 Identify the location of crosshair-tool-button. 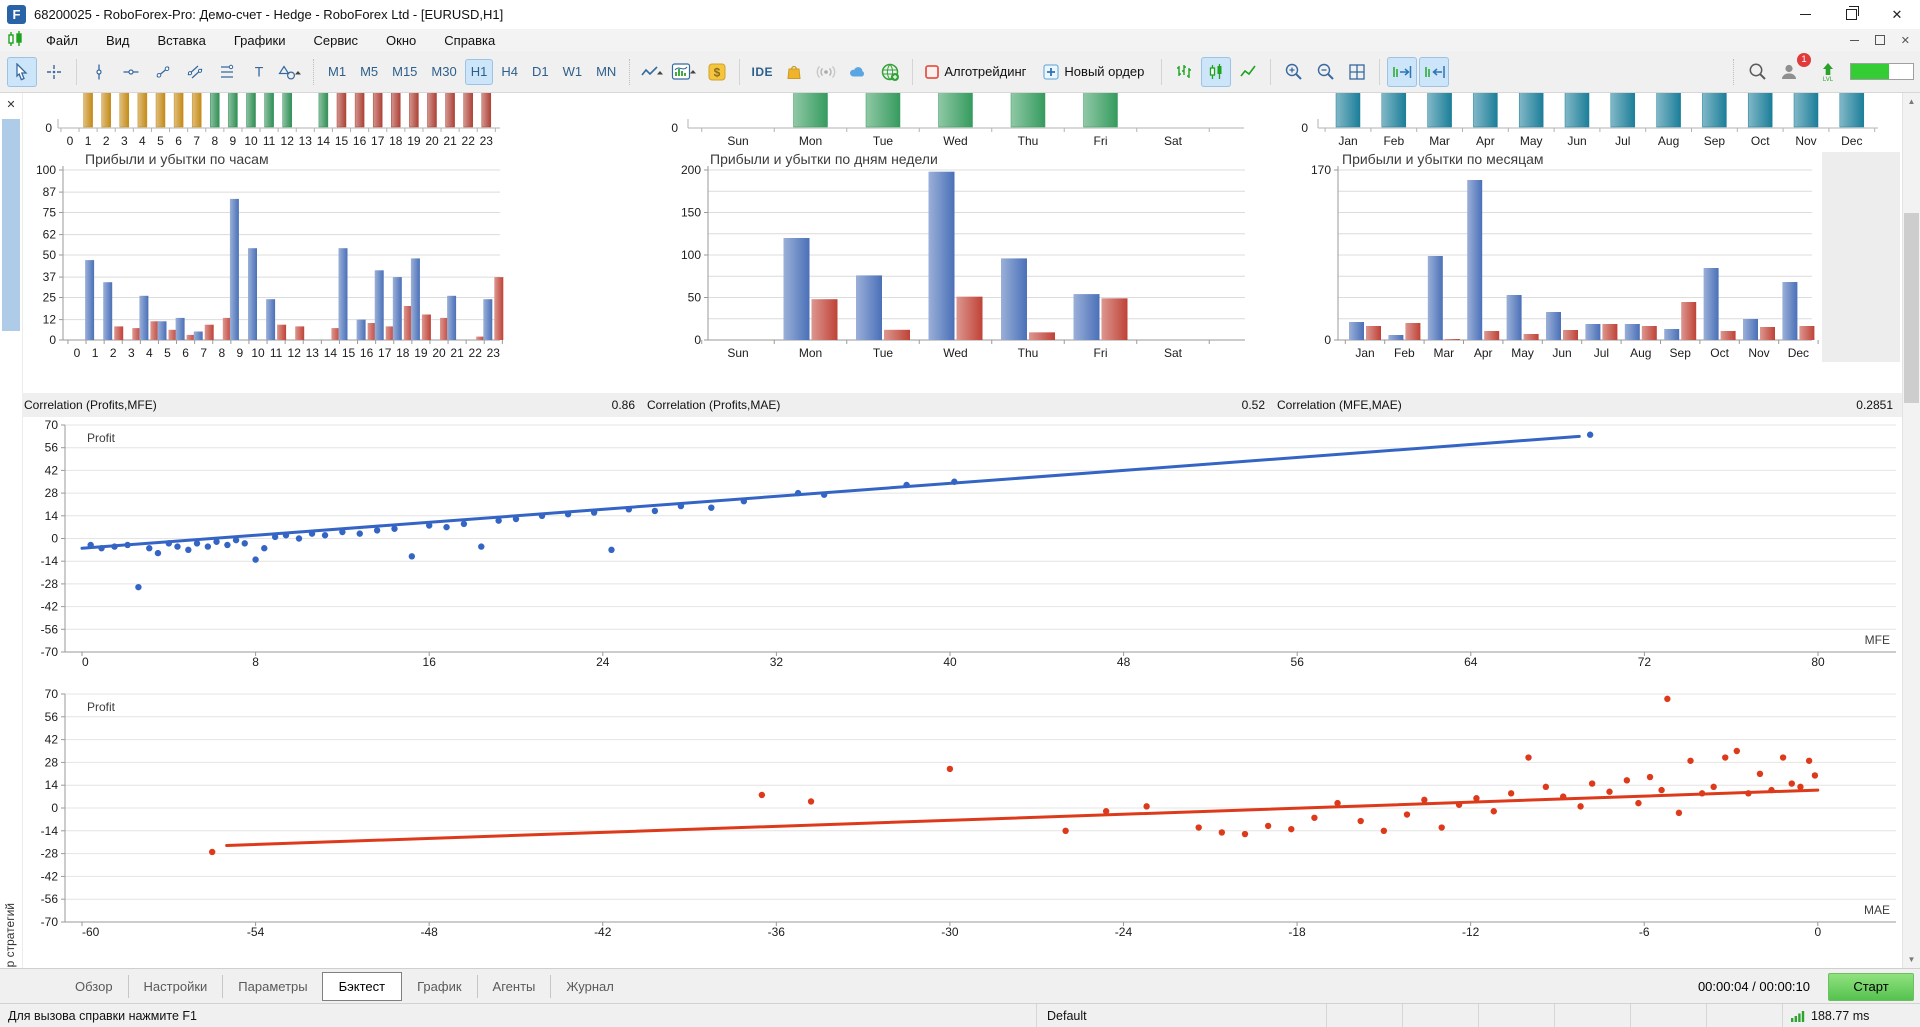
(54, 72).